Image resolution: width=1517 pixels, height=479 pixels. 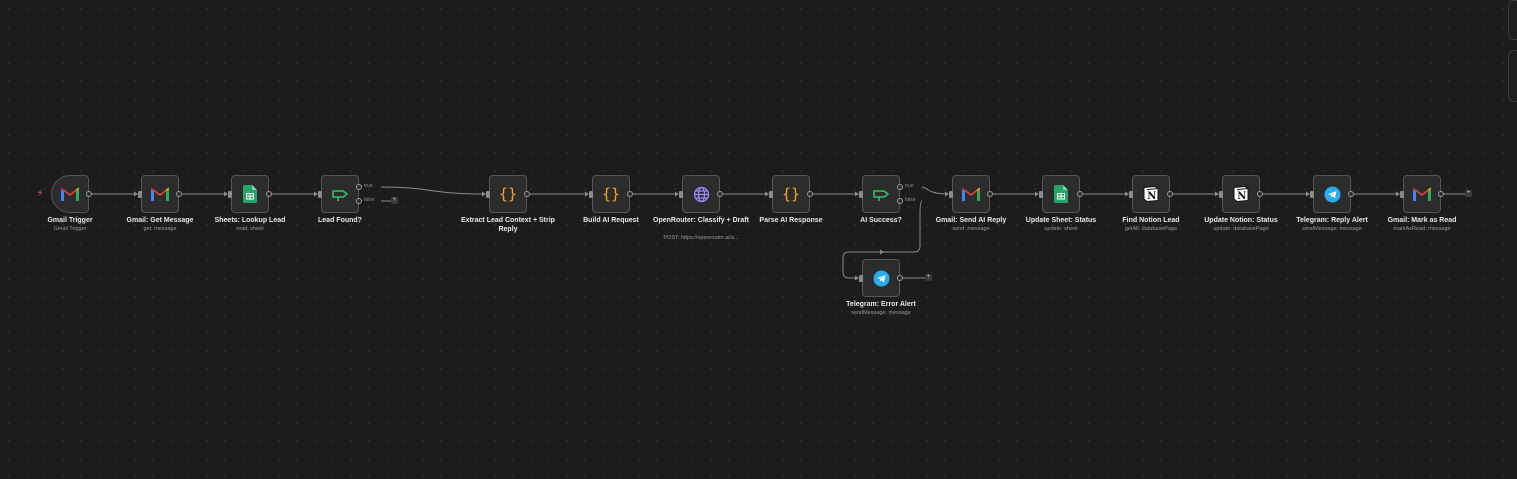 I want to click on node-title: Gmail: Mark as Read, so click(x=1422, y=220).